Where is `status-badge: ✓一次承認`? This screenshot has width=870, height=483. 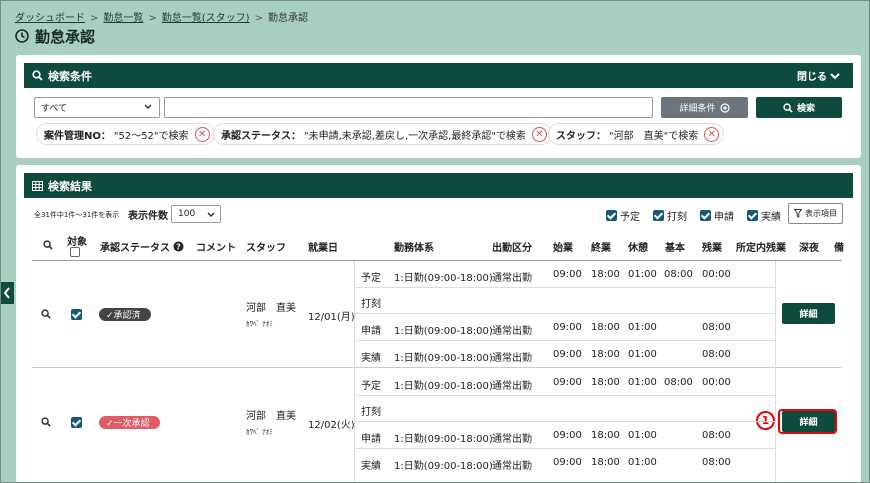
status-badge: ✓一次承認 is located at coordinates (129, 422).